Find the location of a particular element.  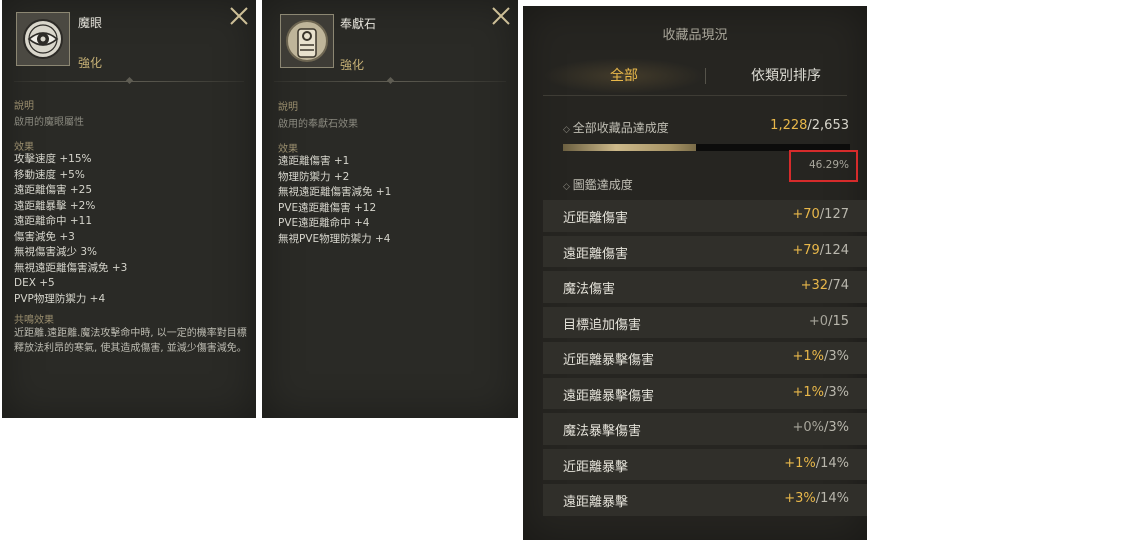

tab-by-category: 依類別排序 is located at coordinates (786, 76).